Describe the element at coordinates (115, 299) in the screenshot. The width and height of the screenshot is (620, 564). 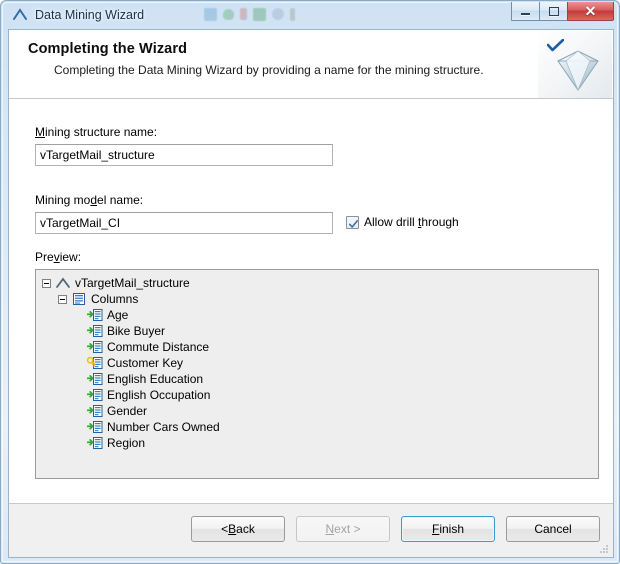
I see `tree-node-label: Columns` at that location.